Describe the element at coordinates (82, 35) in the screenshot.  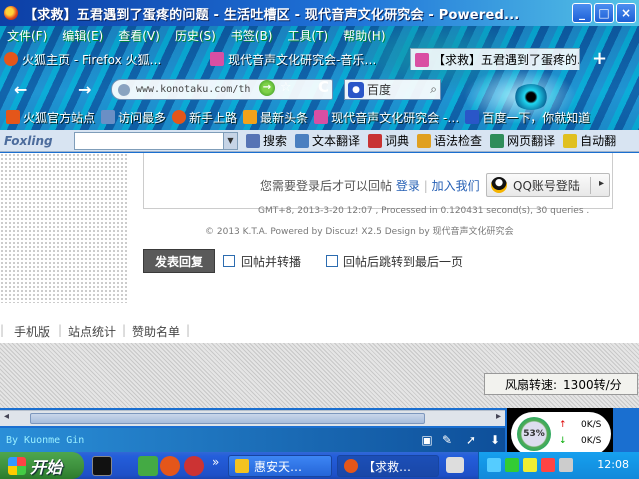
I see `menu-edit: 编辑(E)` at that location.